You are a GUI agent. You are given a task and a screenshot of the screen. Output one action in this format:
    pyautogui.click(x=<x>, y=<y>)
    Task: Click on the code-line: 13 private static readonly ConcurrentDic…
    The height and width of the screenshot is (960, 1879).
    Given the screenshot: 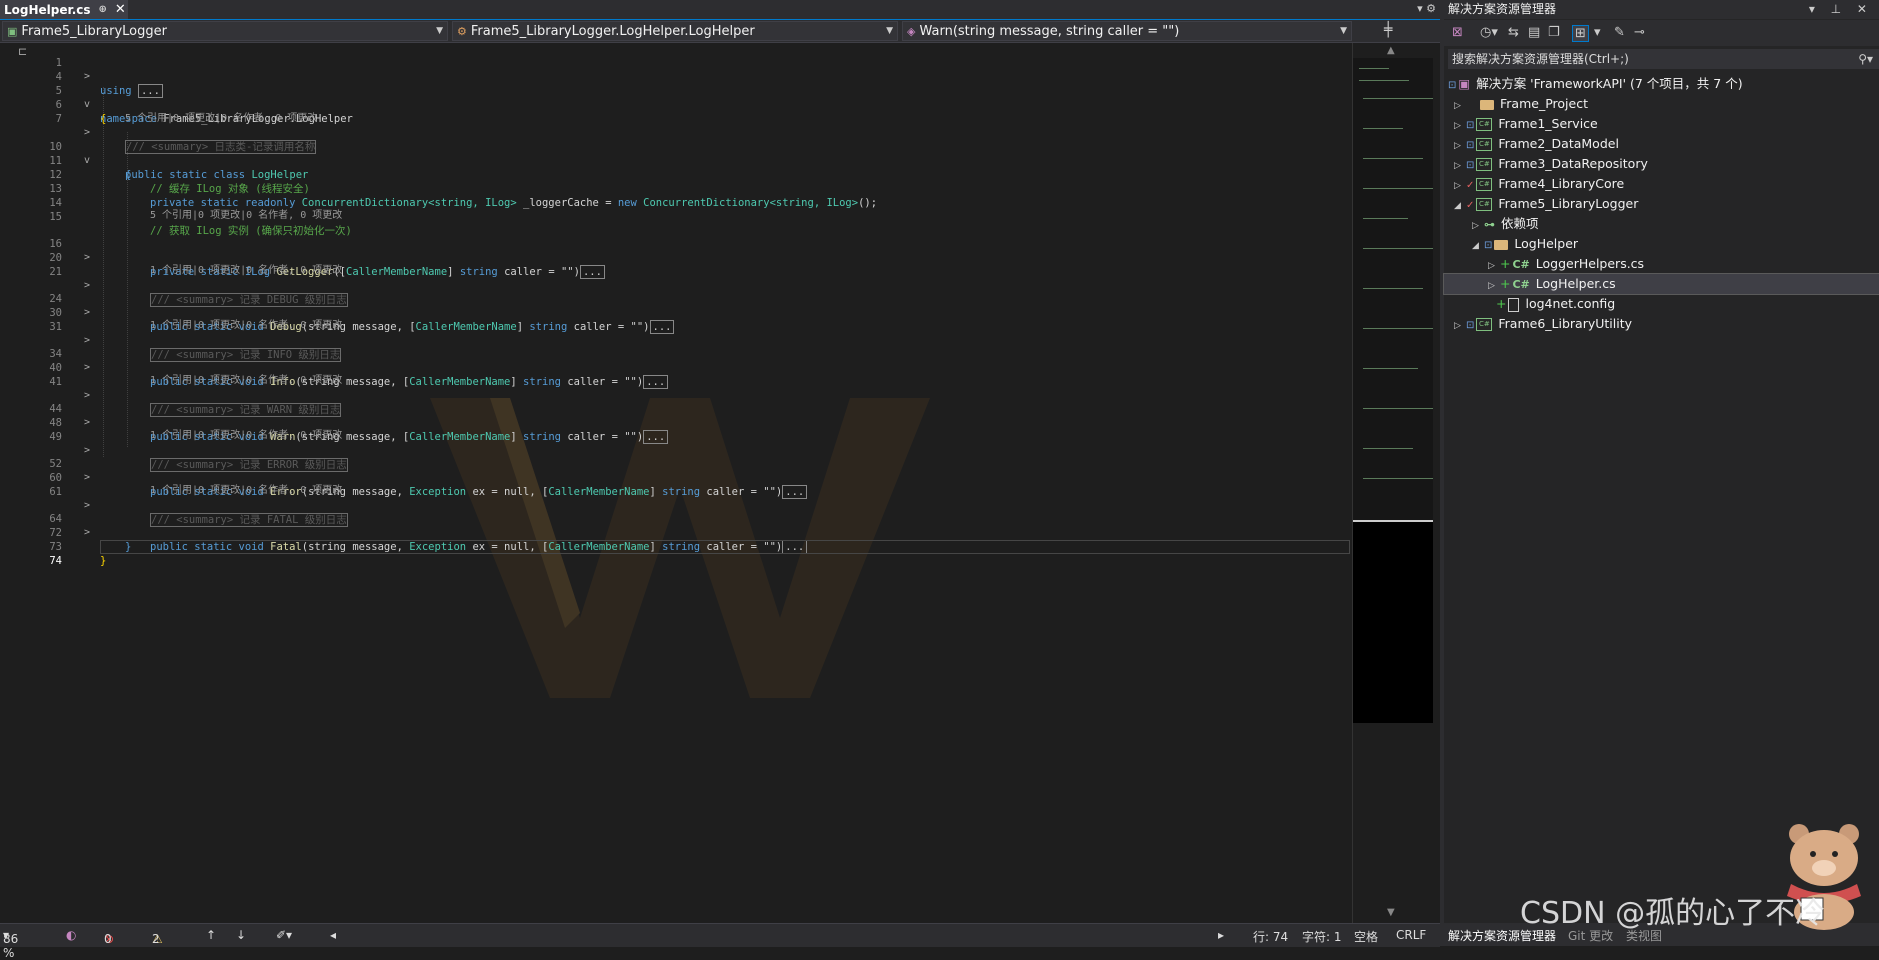 What is the action you would take?
    pyautogui.click(x=675, y=188)
    